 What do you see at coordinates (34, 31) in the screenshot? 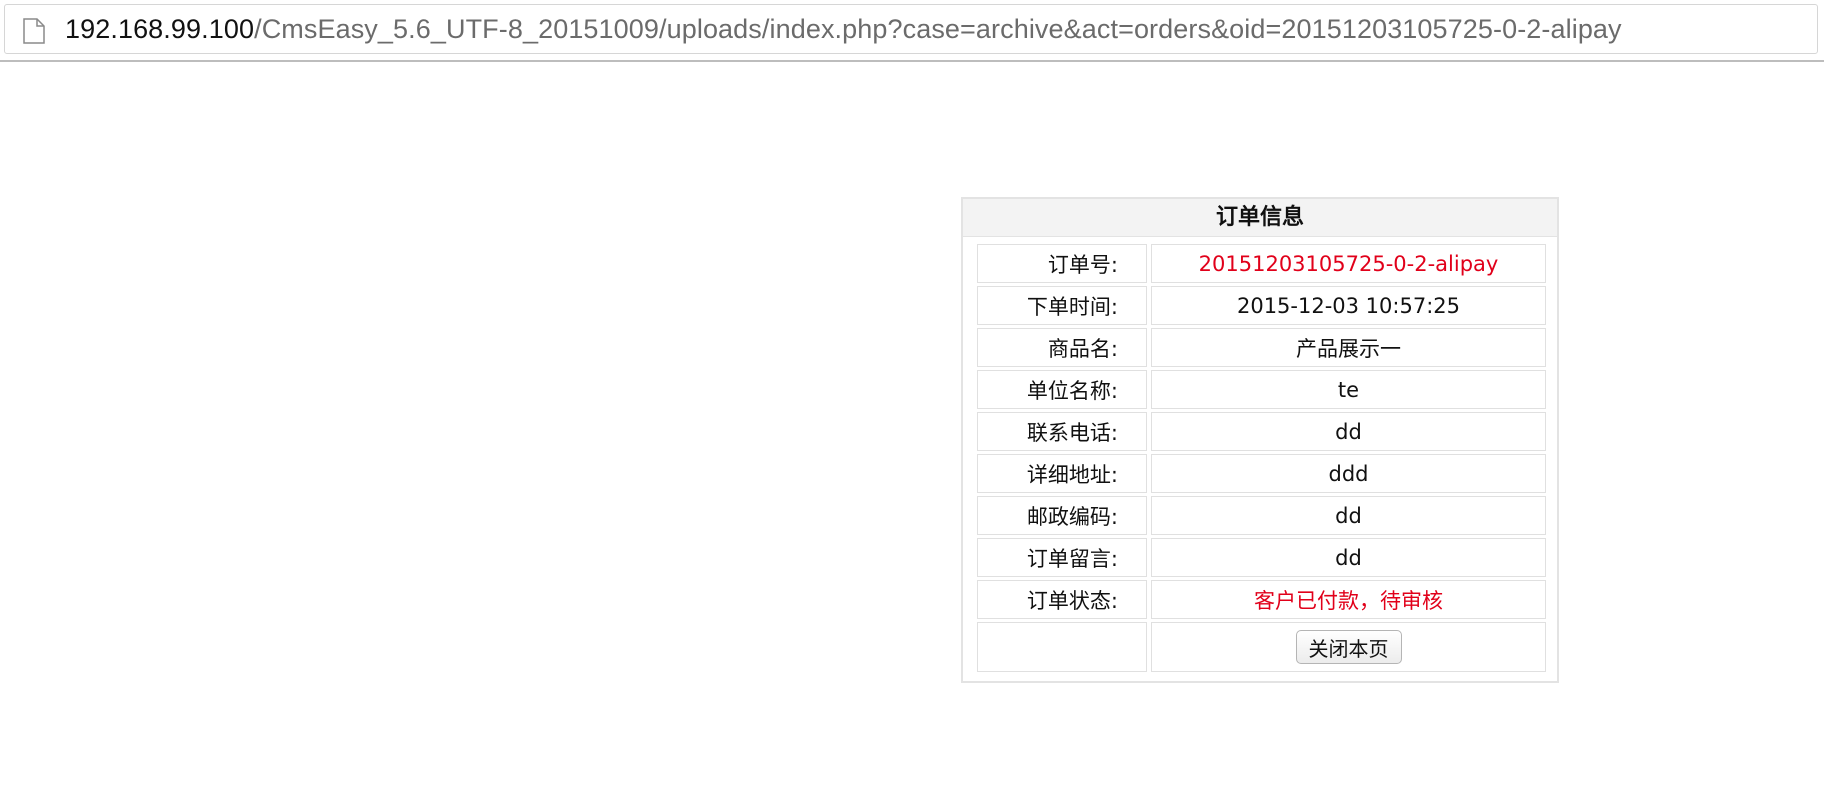
I see `document-icon` at bounding box center [34, 31].